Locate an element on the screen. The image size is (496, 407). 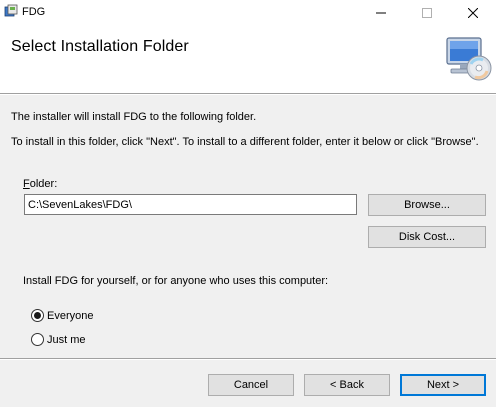
minimize-button is located at coordinates (381, 13).